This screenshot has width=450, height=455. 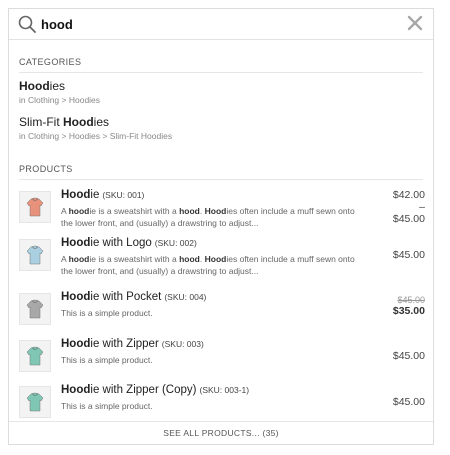 I want to click on products-section: PRODUCTS, so click(x=221, y=172).